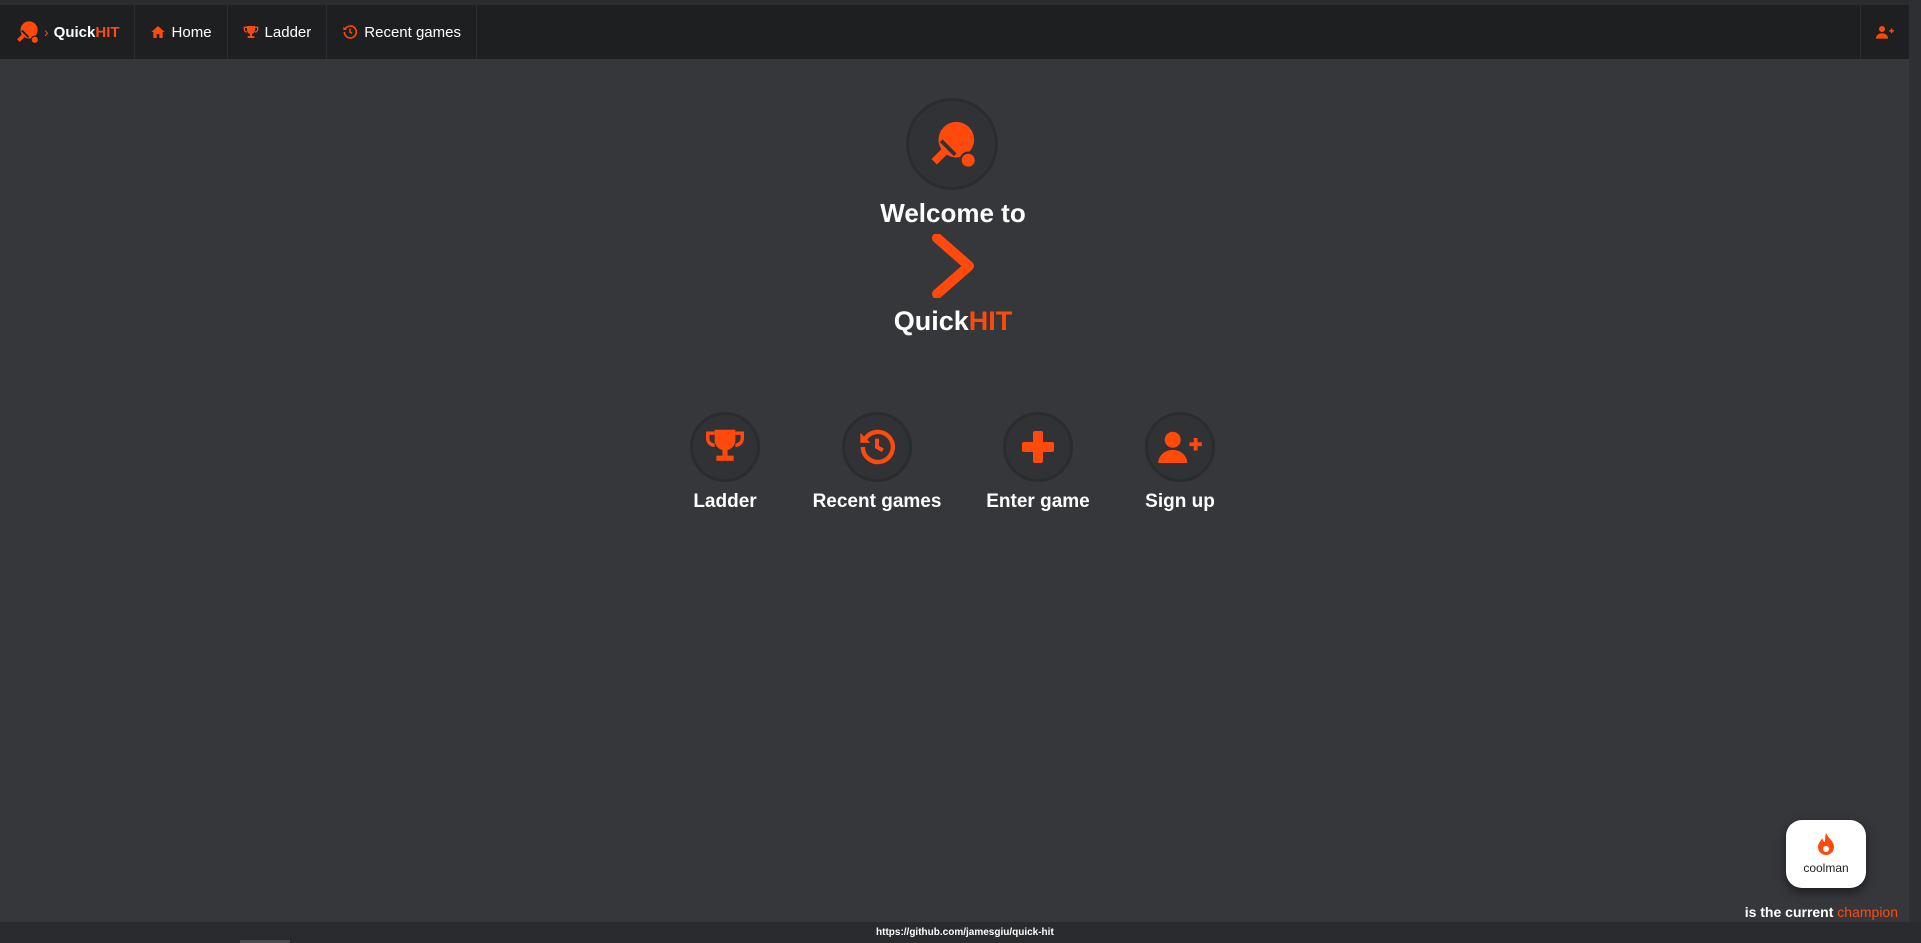  I want to click on action-recent-games: Recent games, so click(877, 462).